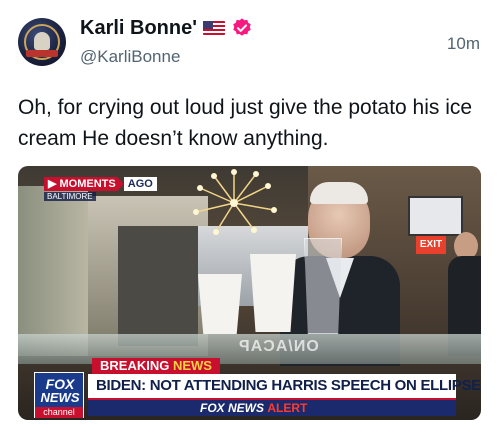  What do you see at coordinates (130, 57) in the screenshot?
I see `author-handle: @KarliBonne` at bounding box center [130, 57].